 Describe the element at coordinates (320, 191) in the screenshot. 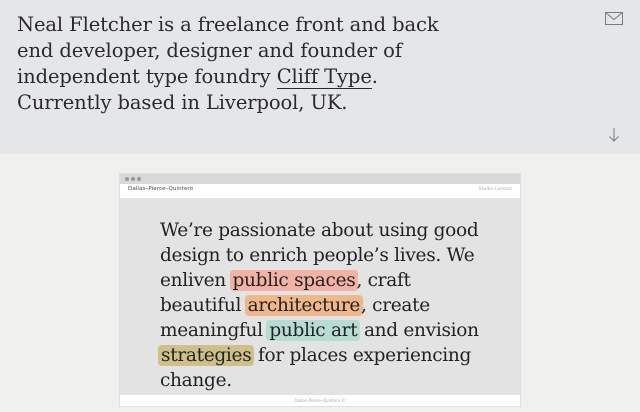

I see `preview-site-header: Dallas–Pierce–Quintero Studio Contact` at that location.